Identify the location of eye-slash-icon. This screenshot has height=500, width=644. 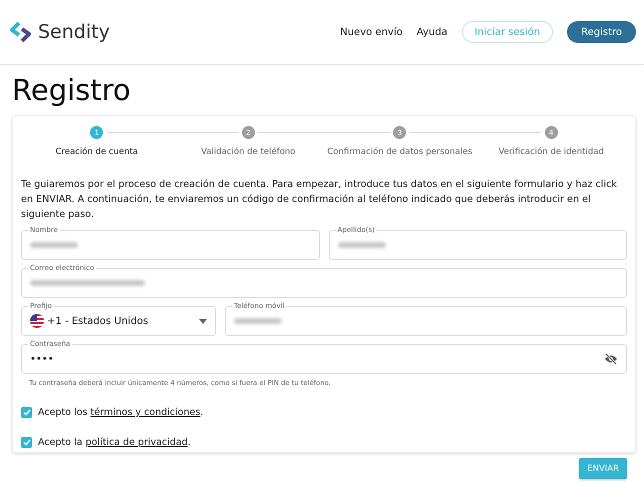
(611, 359).